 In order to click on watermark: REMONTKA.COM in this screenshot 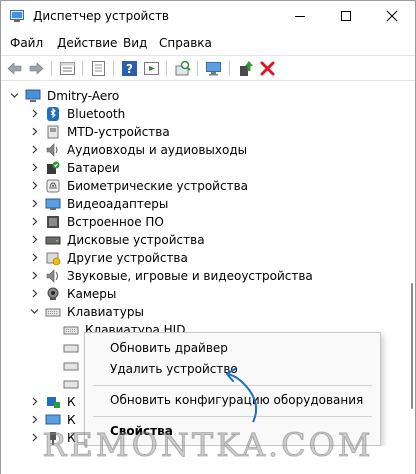, I will do `click(208, 445)`.